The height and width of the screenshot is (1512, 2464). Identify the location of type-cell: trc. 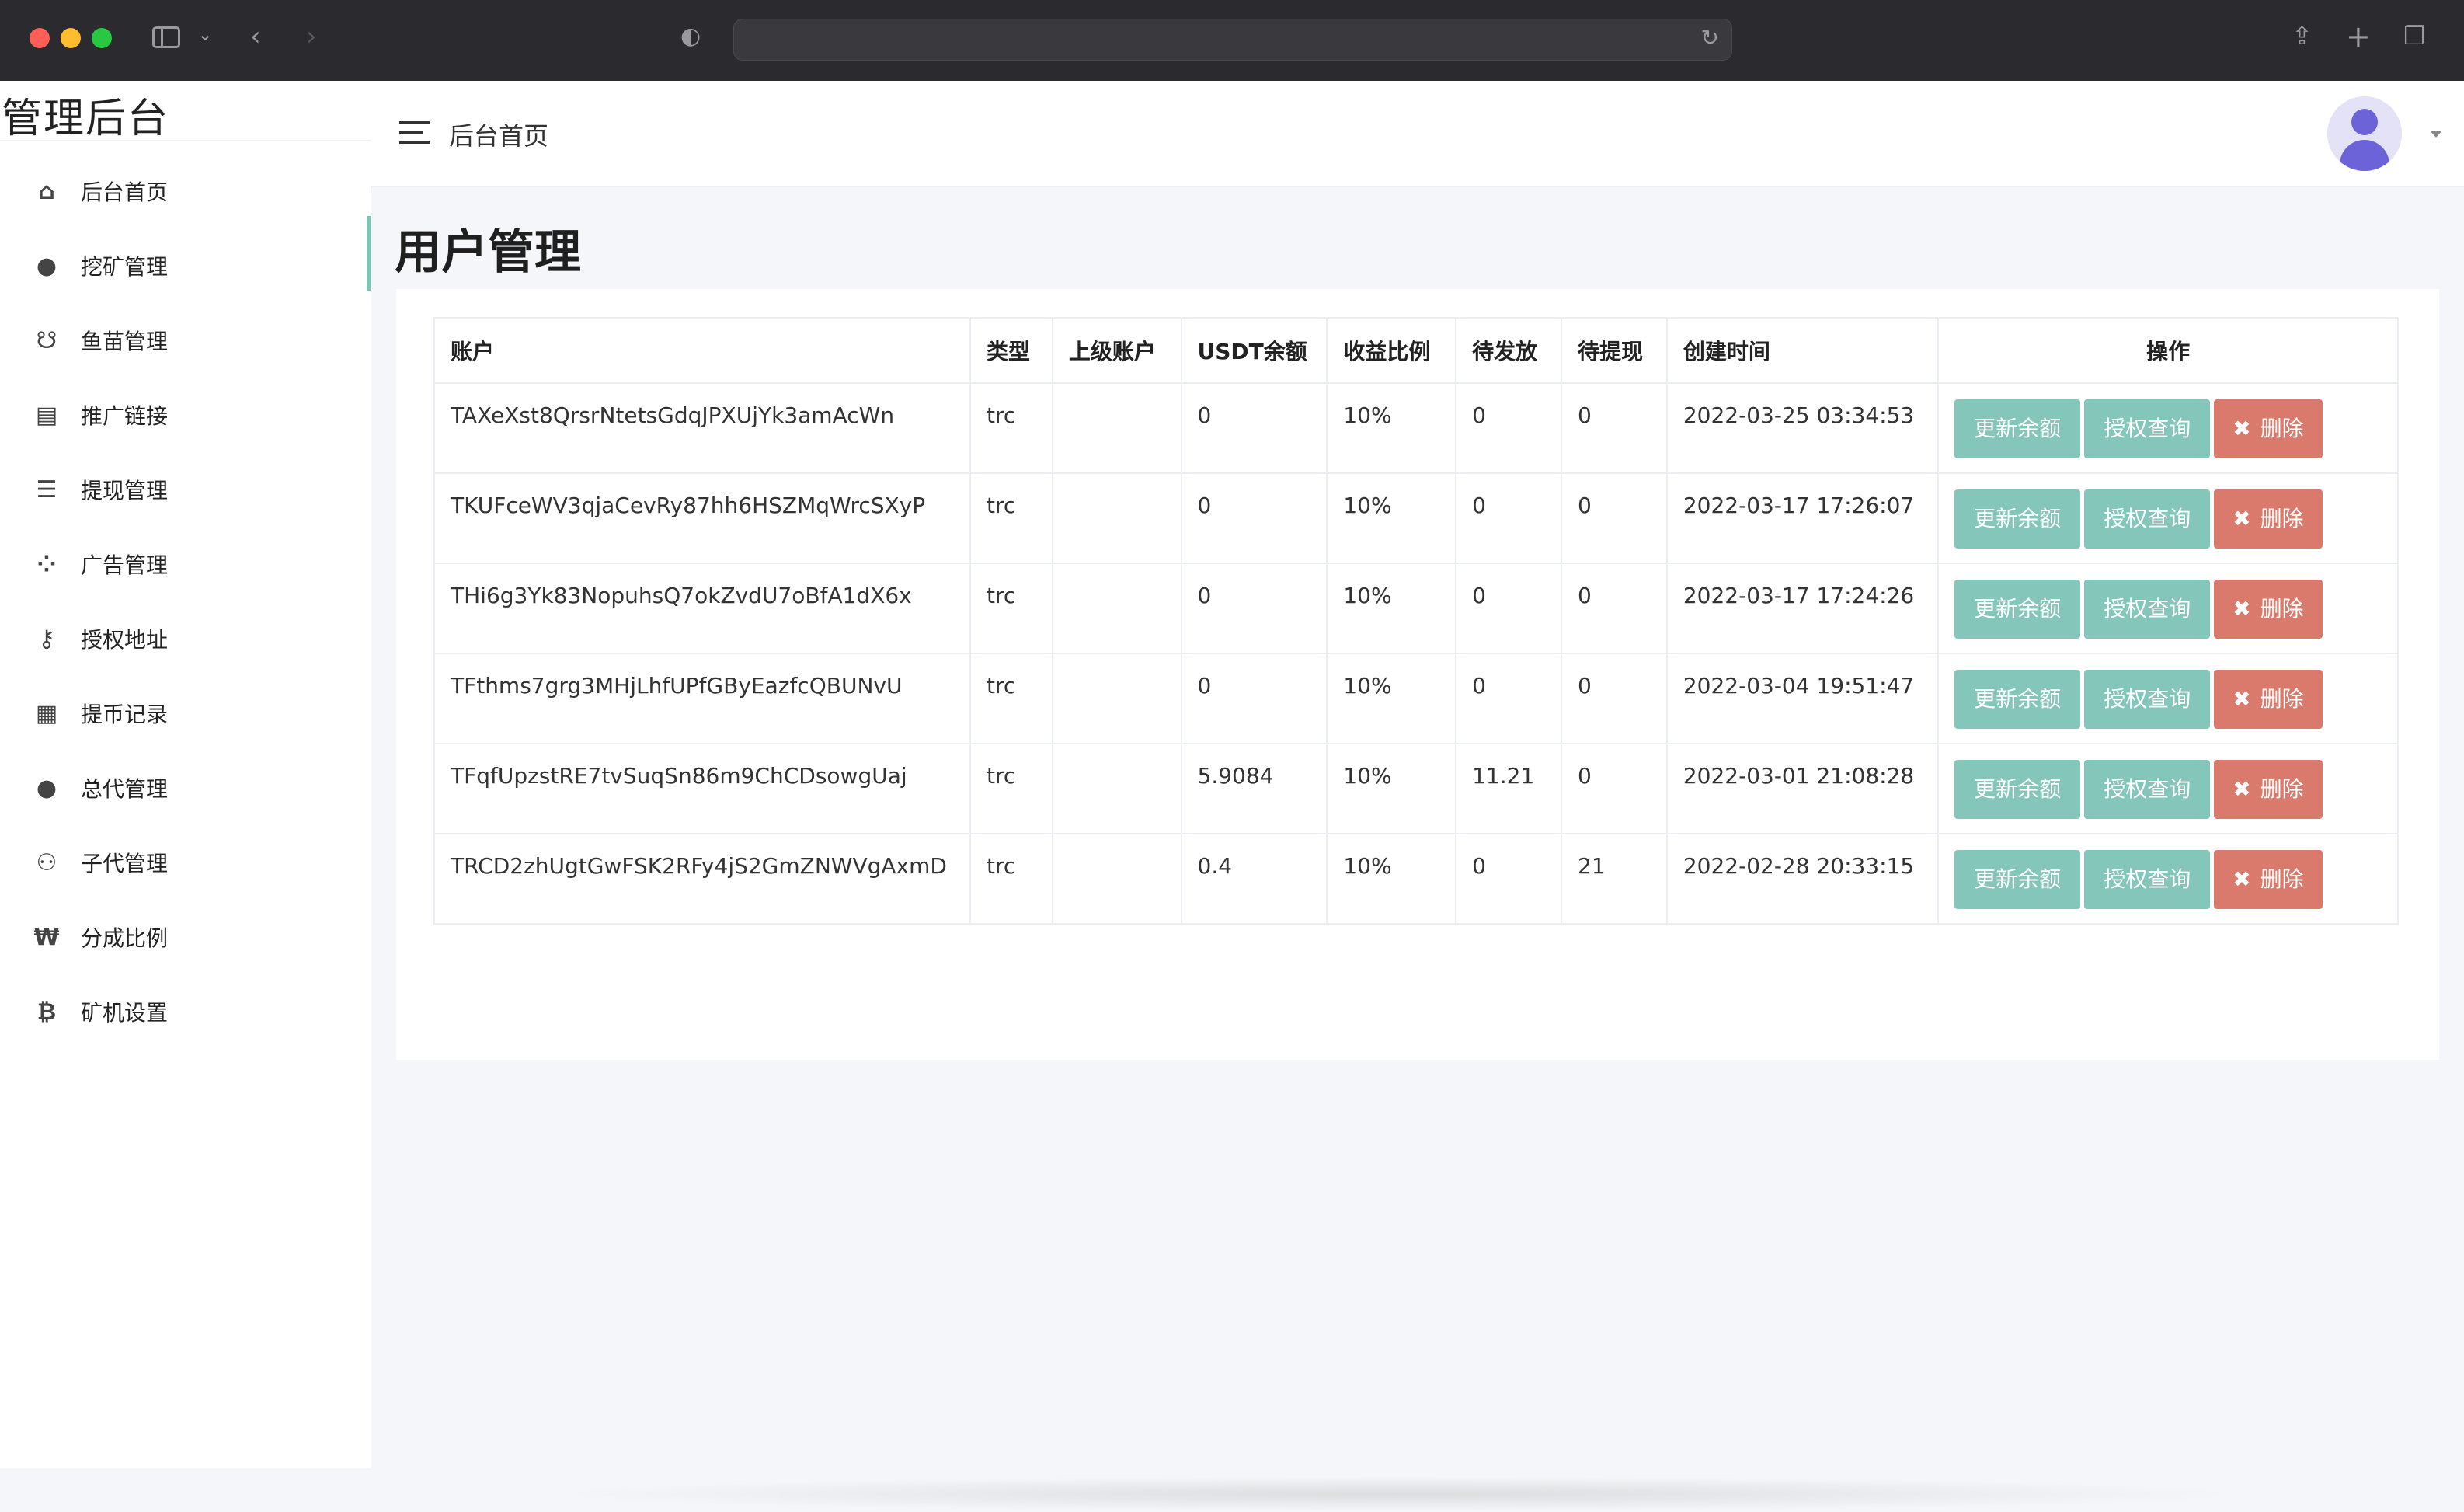
(1011, 788).